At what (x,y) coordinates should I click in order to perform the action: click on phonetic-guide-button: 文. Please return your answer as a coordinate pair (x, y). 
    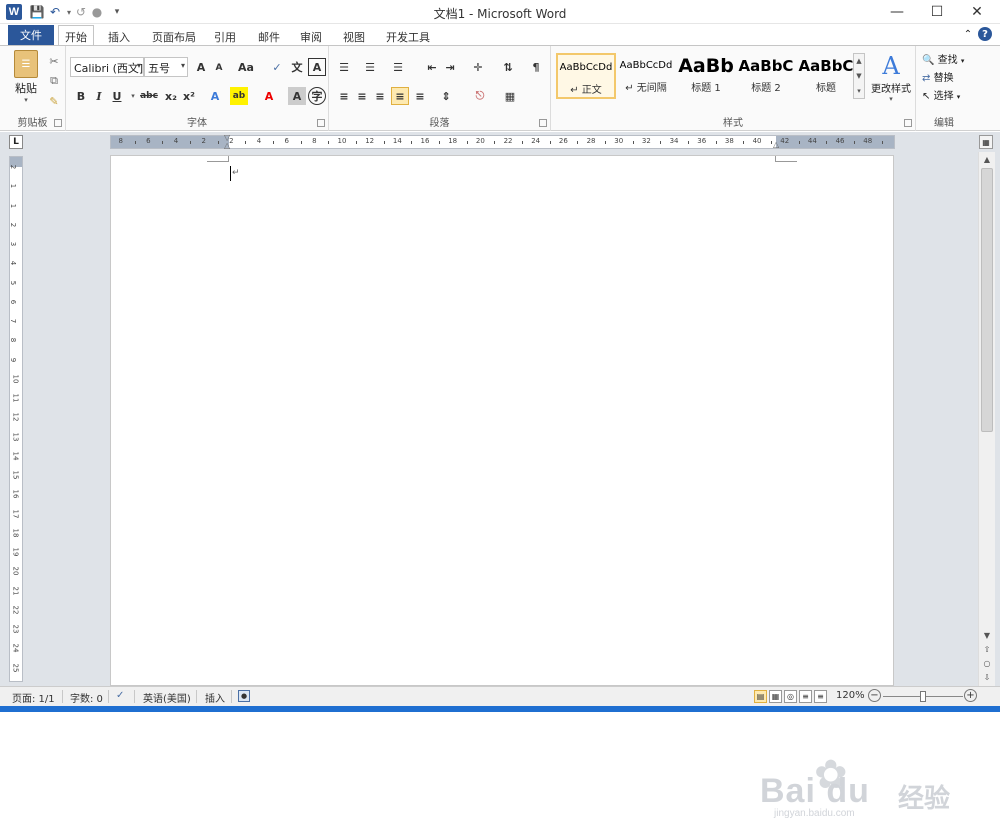
    Looking at the image, I should click on (297, 67).